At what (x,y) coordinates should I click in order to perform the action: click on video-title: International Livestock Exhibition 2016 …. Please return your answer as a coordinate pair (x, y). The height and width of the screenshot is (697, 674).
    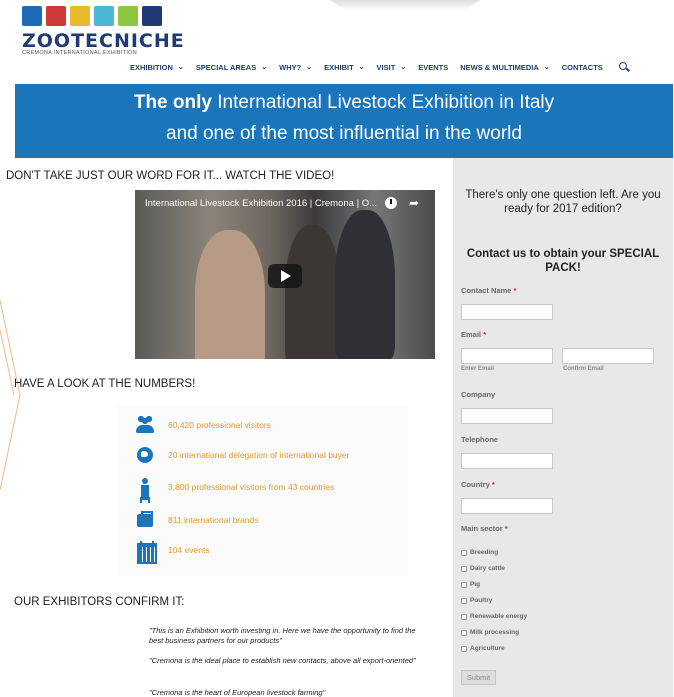
    Looking at the image, I should click on (261, 203).